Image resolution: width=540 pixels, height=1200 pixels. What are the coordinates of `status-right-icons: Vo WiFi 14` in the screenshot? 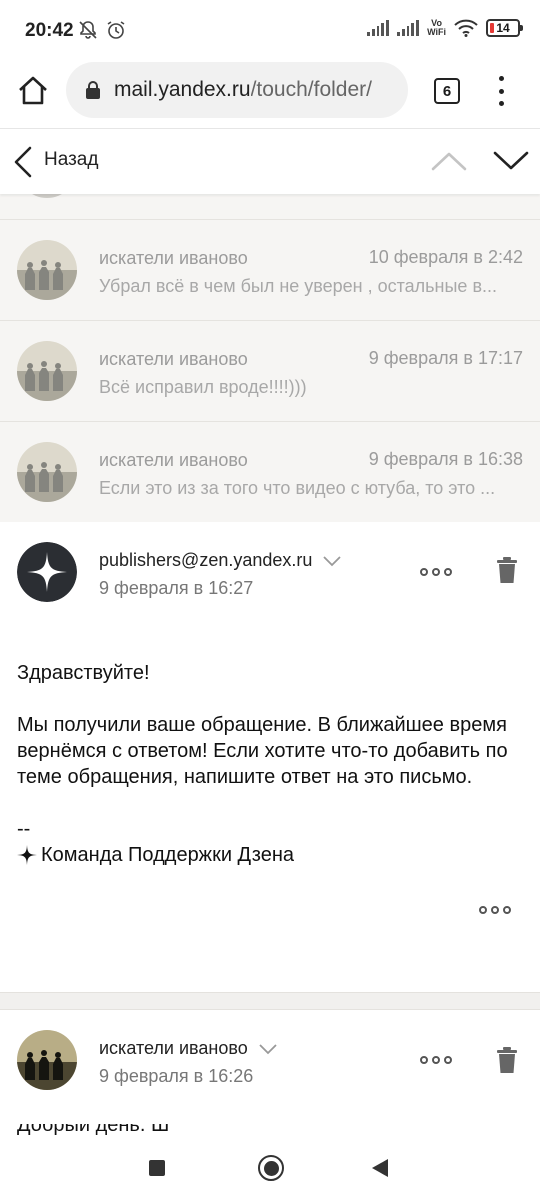 It's located at (445, 28).